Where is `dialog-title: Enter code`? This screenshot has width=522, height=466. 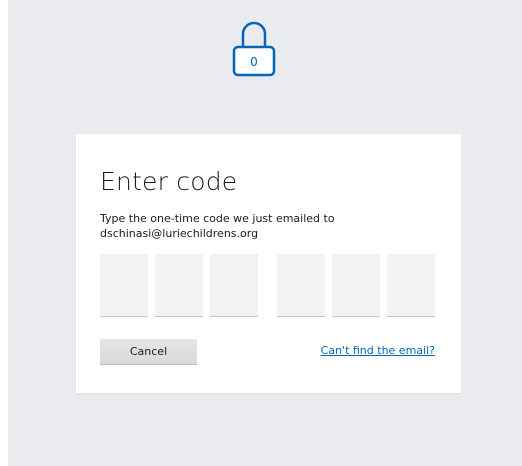 dialog-title: Enter code is located at coordinates (169, 181).